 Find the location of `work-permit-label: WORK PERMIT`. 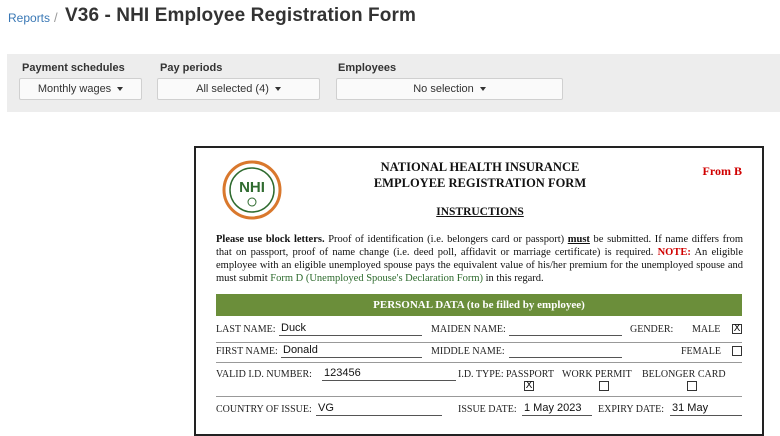

work-permit-label: WORK PERMIT is located at coordinates (597, 374).